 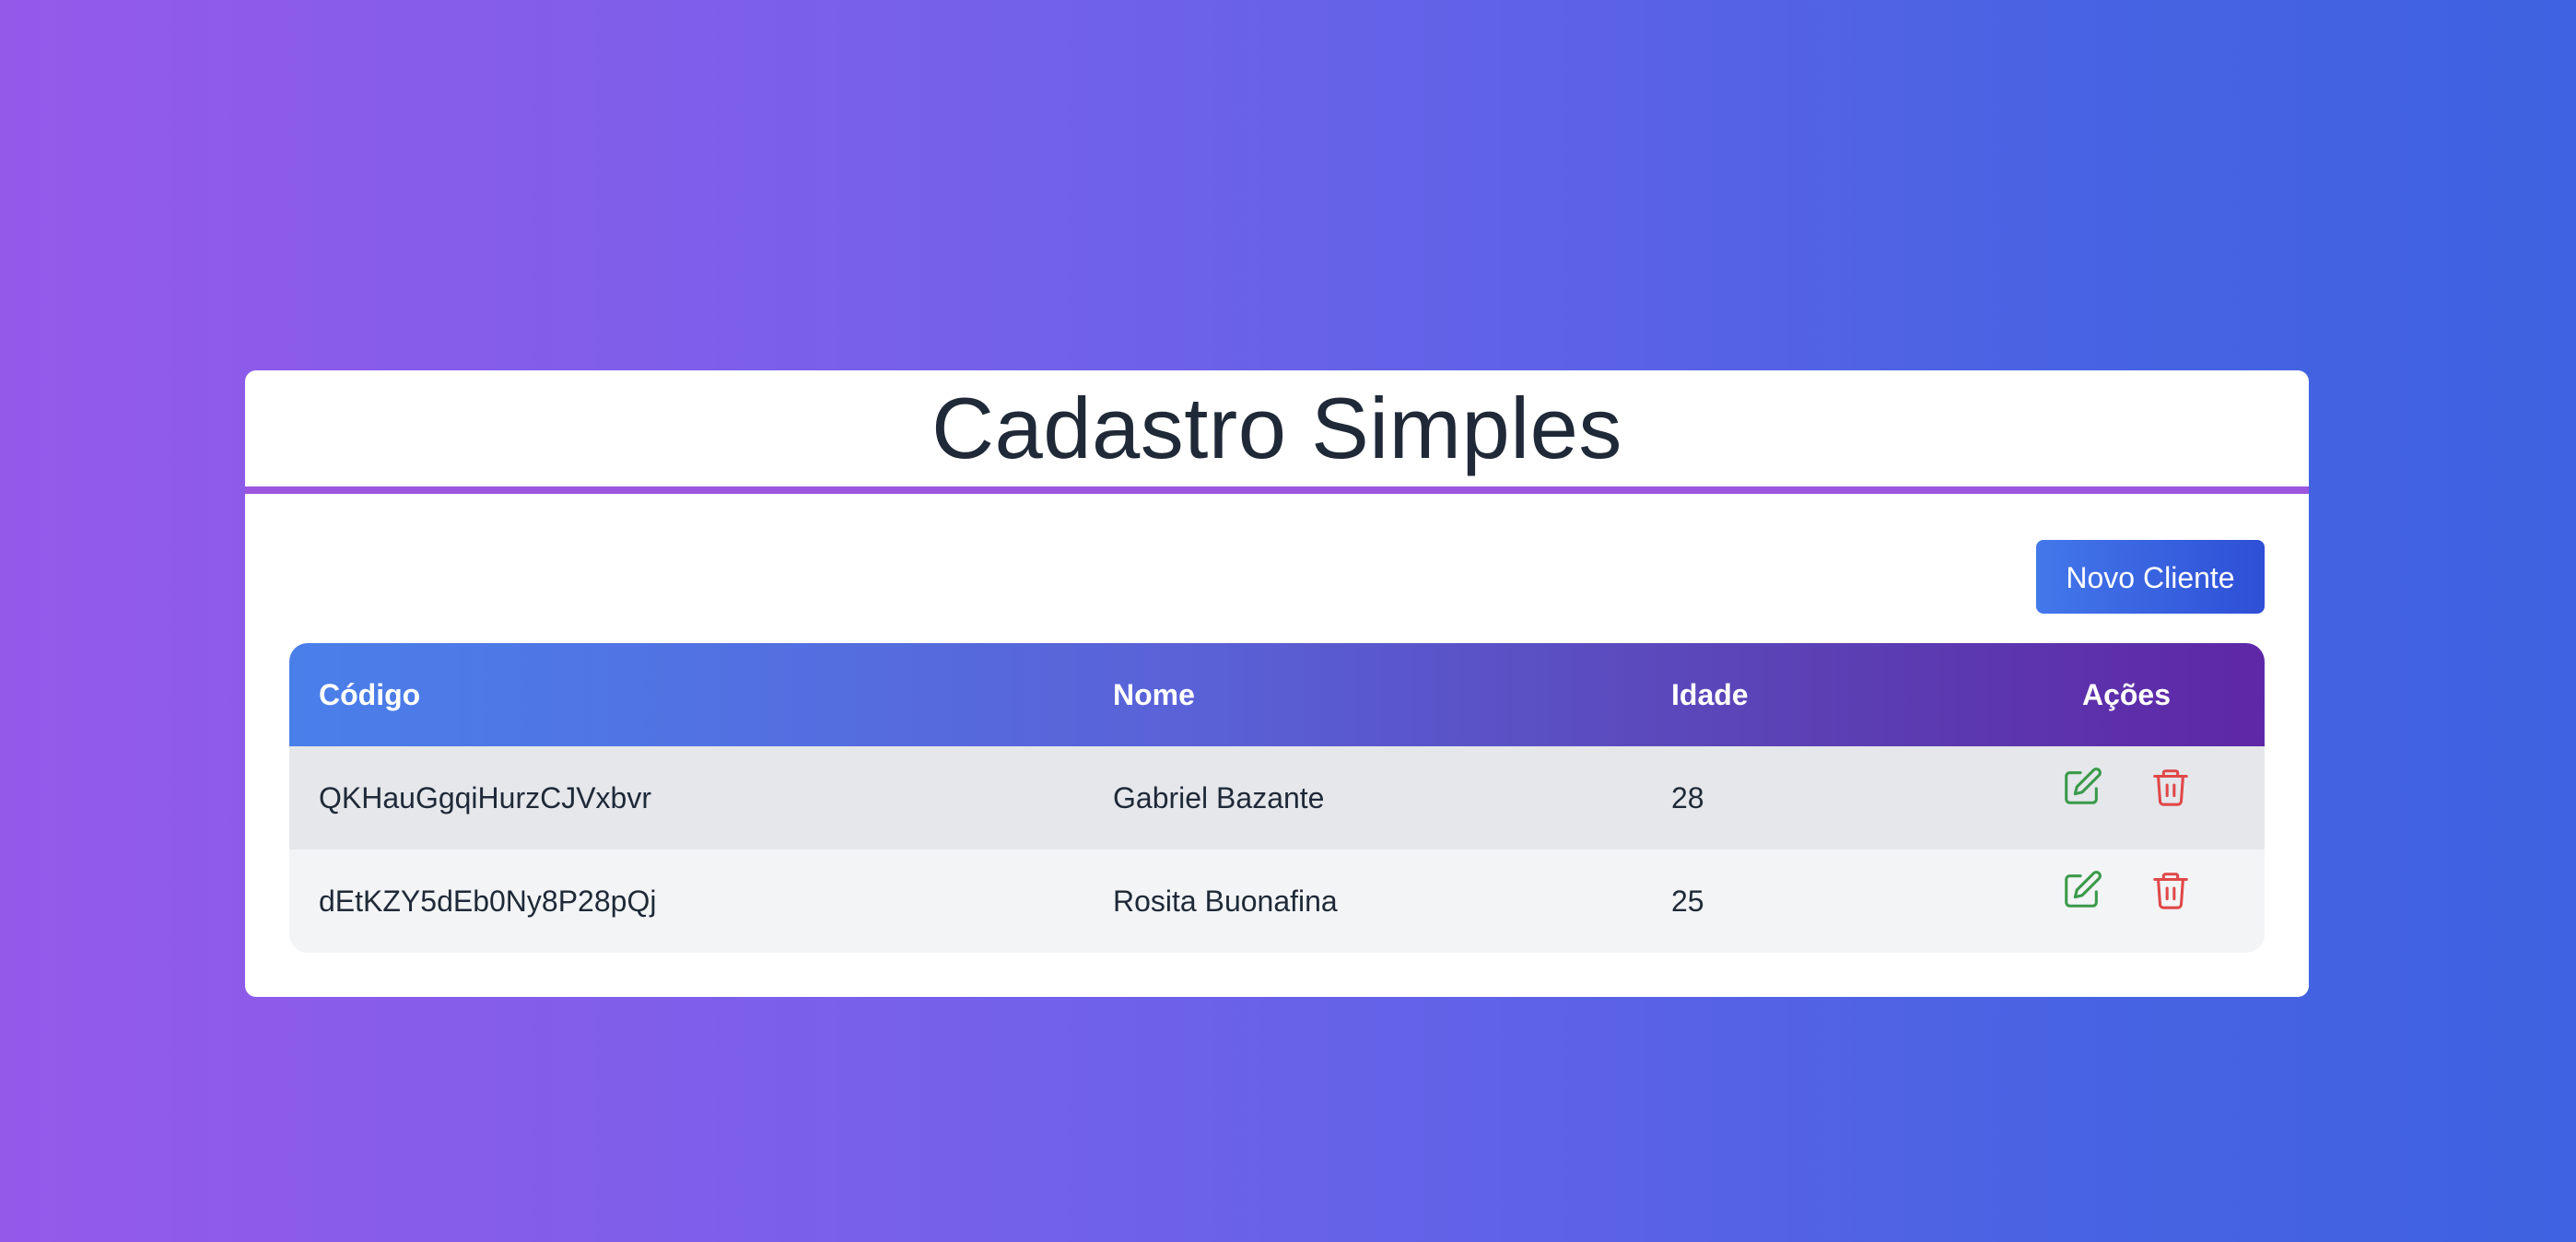 What do you see at coordinates (1687, 901) in the screenshot?
I see `cell-idade: 25` at bounding box center [1687, 901].